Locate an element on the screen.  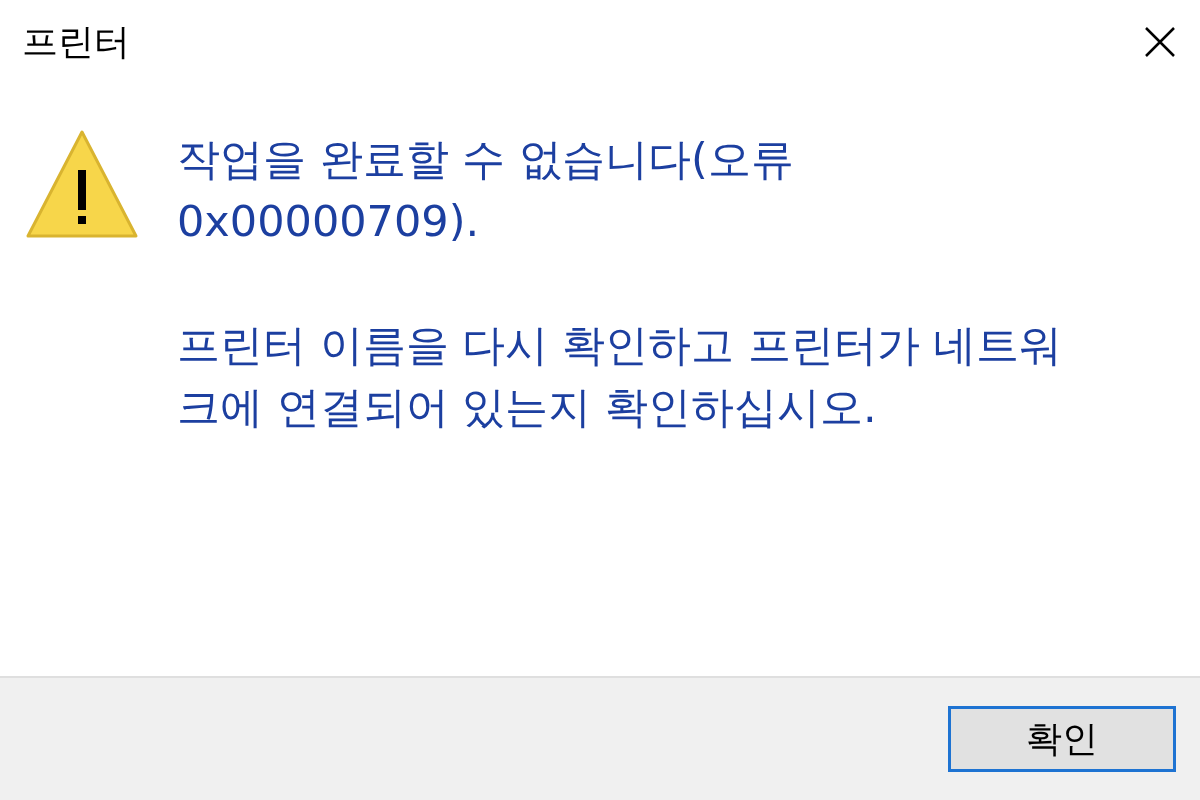
error-message: 작업을 완료할 수 없습니다(오류 0x00000709). is located at coordinates (486, 190).